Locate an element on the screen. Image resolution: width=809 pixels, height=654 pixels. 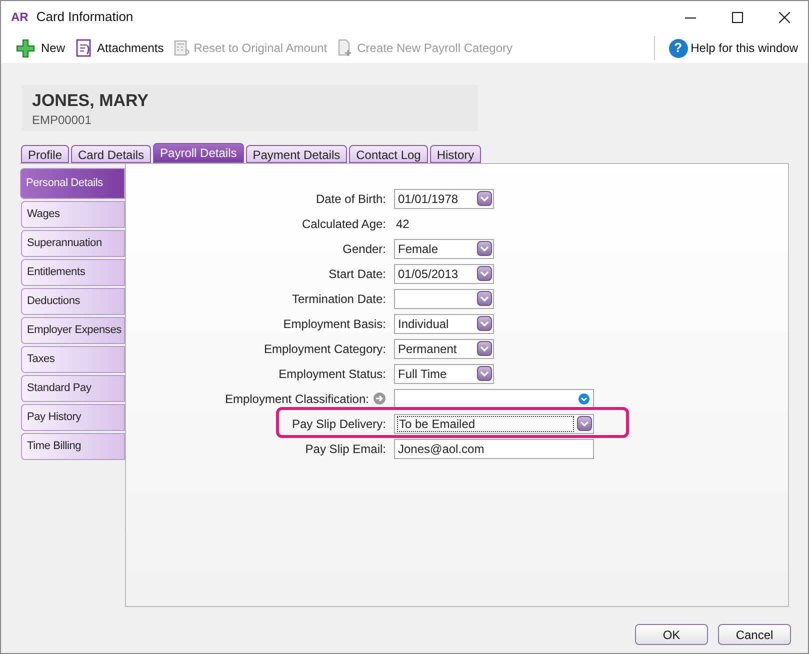
employee-name: JONES, MARY is located at coordinates (91, 101).